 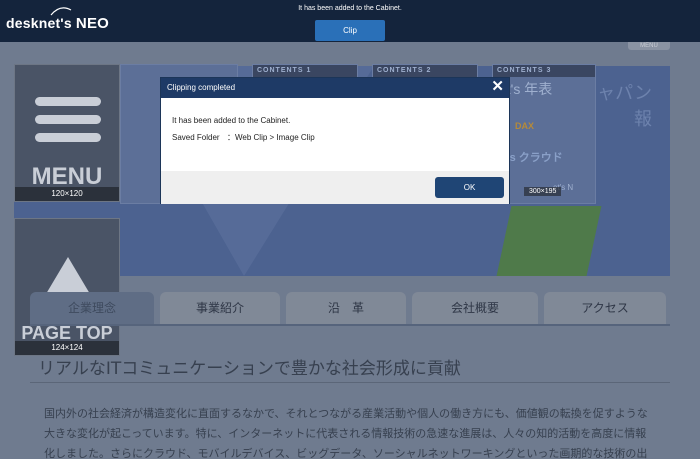 What do you see at coordinates (350, 8) in the screenshot?
I see `clip-notice: It has been added to the Cabinet.` at bounding box center [350, 8].